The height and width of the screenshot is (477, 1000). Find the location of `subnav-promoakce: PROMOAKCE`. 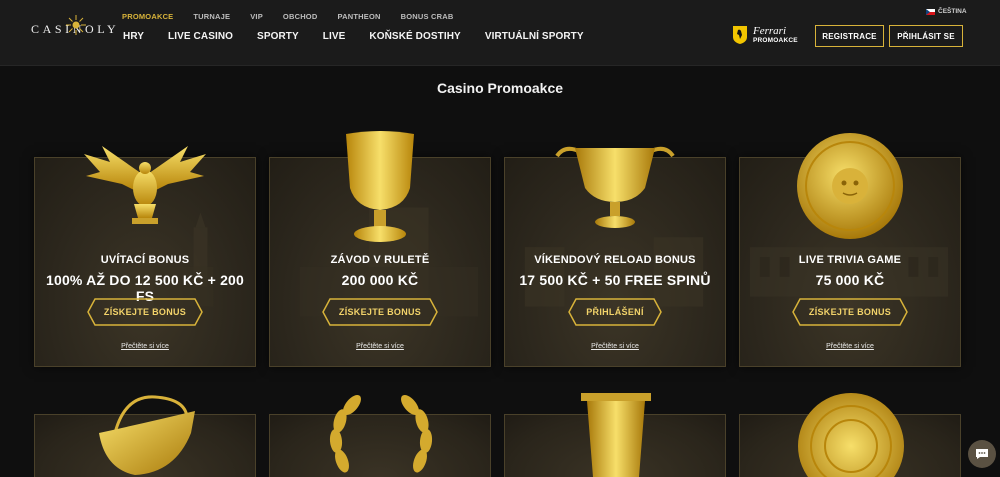

subnav-promoakce: PROMOAKCE is located at coordinates (147, 16).